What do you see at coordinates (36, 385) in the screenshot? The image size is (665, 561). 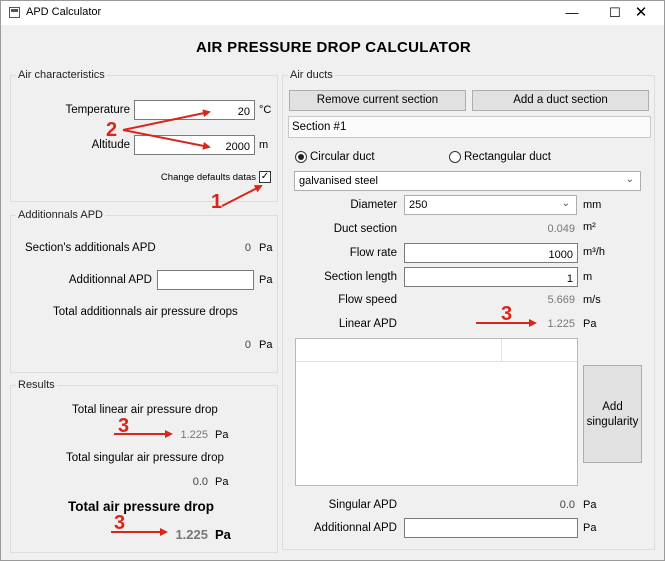 I see `group-title: Results` at bounding box center [36, 385].